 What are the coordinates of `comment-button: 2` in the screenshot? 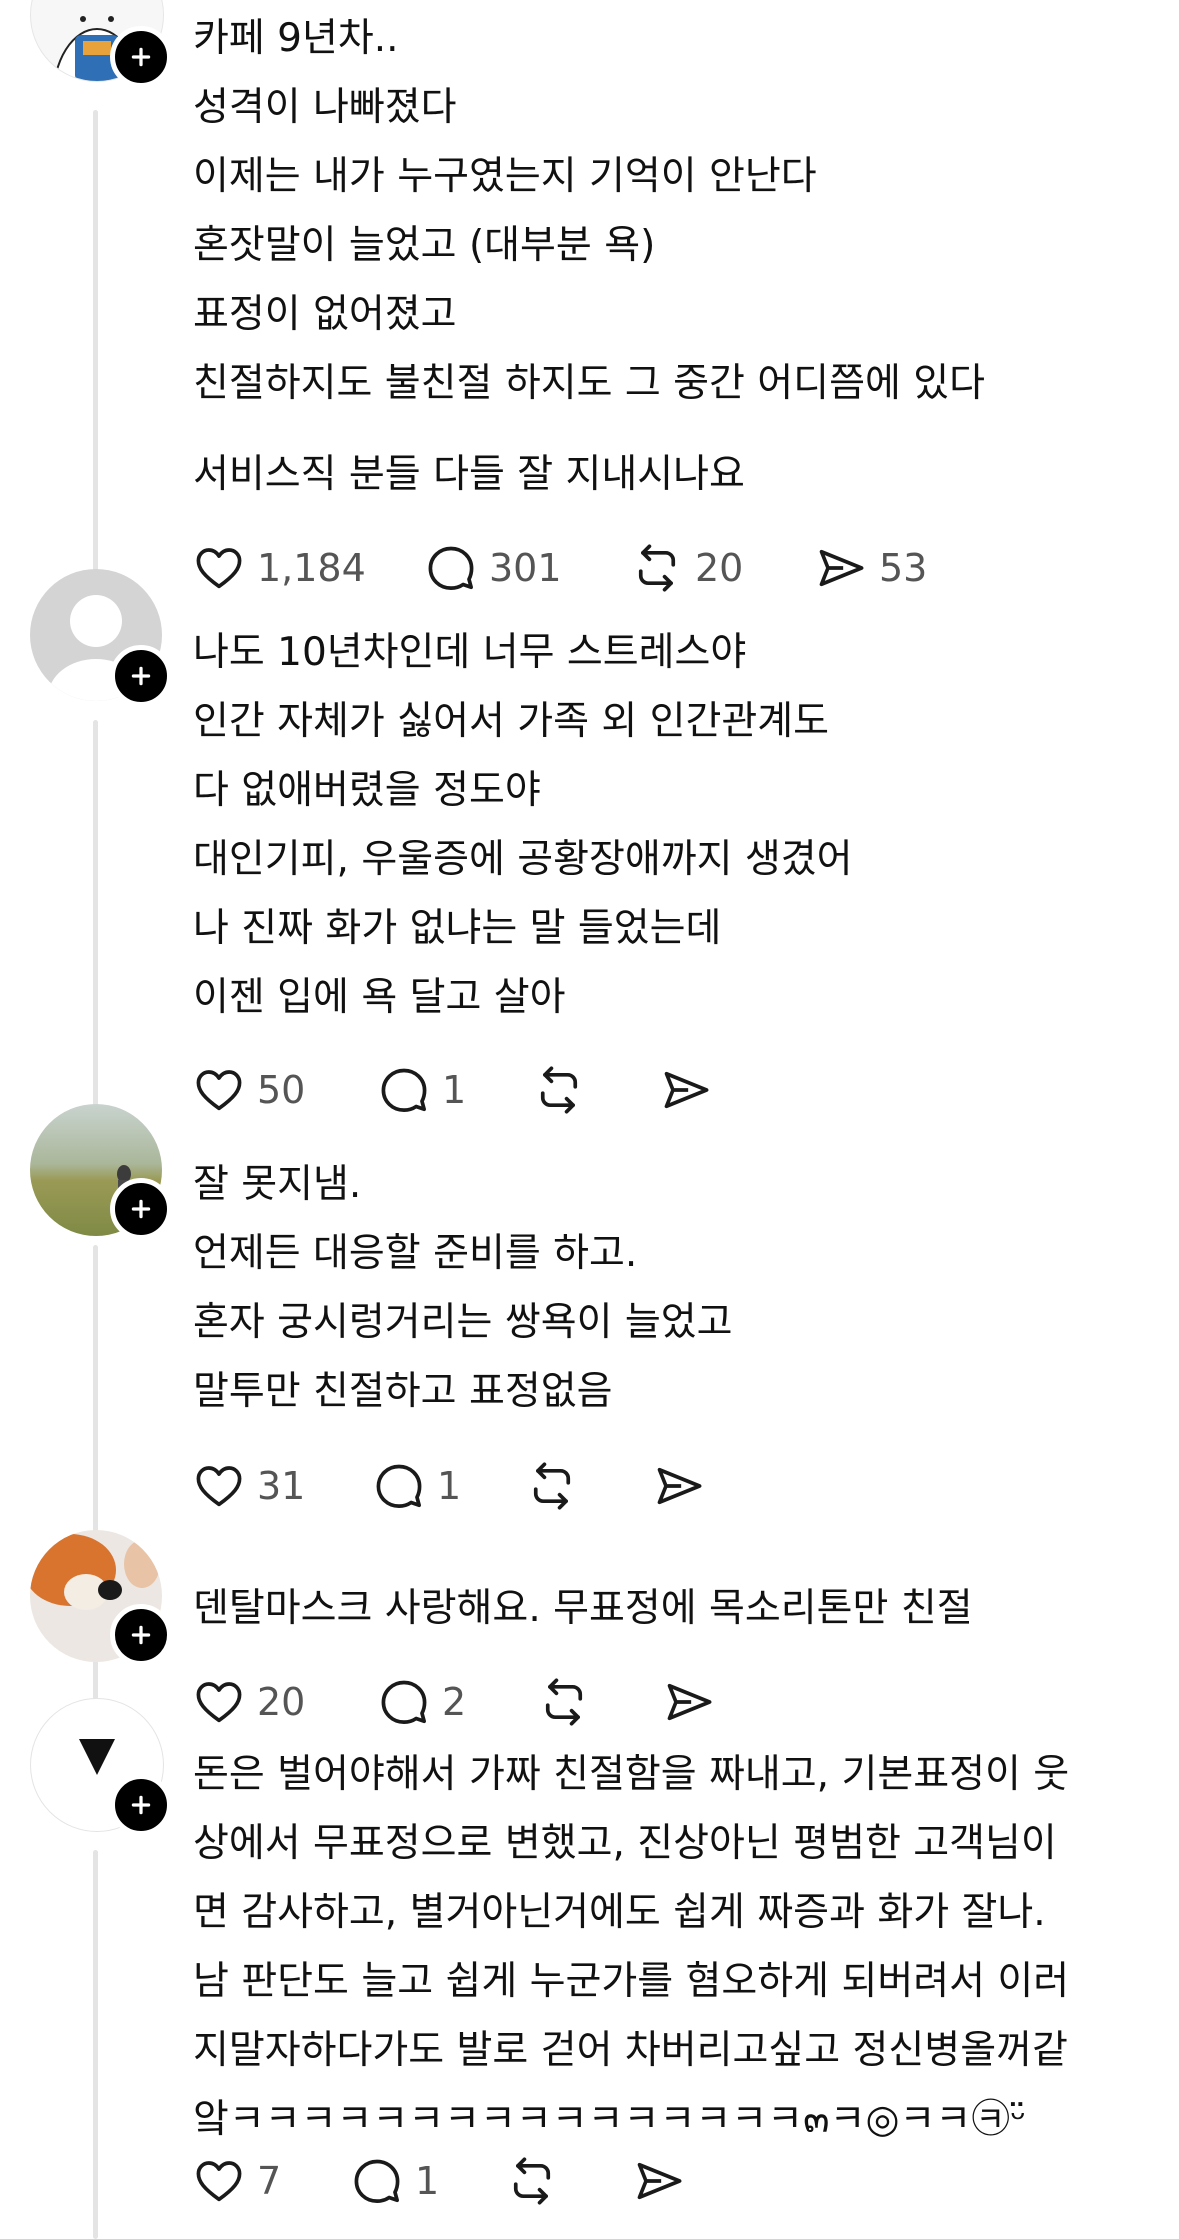 It's located at (422, 1702).